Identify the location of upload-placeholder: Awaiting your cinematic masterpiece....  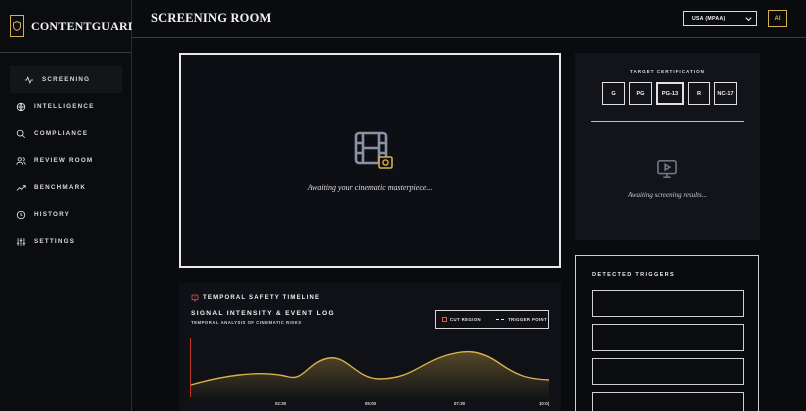
(370, 187).